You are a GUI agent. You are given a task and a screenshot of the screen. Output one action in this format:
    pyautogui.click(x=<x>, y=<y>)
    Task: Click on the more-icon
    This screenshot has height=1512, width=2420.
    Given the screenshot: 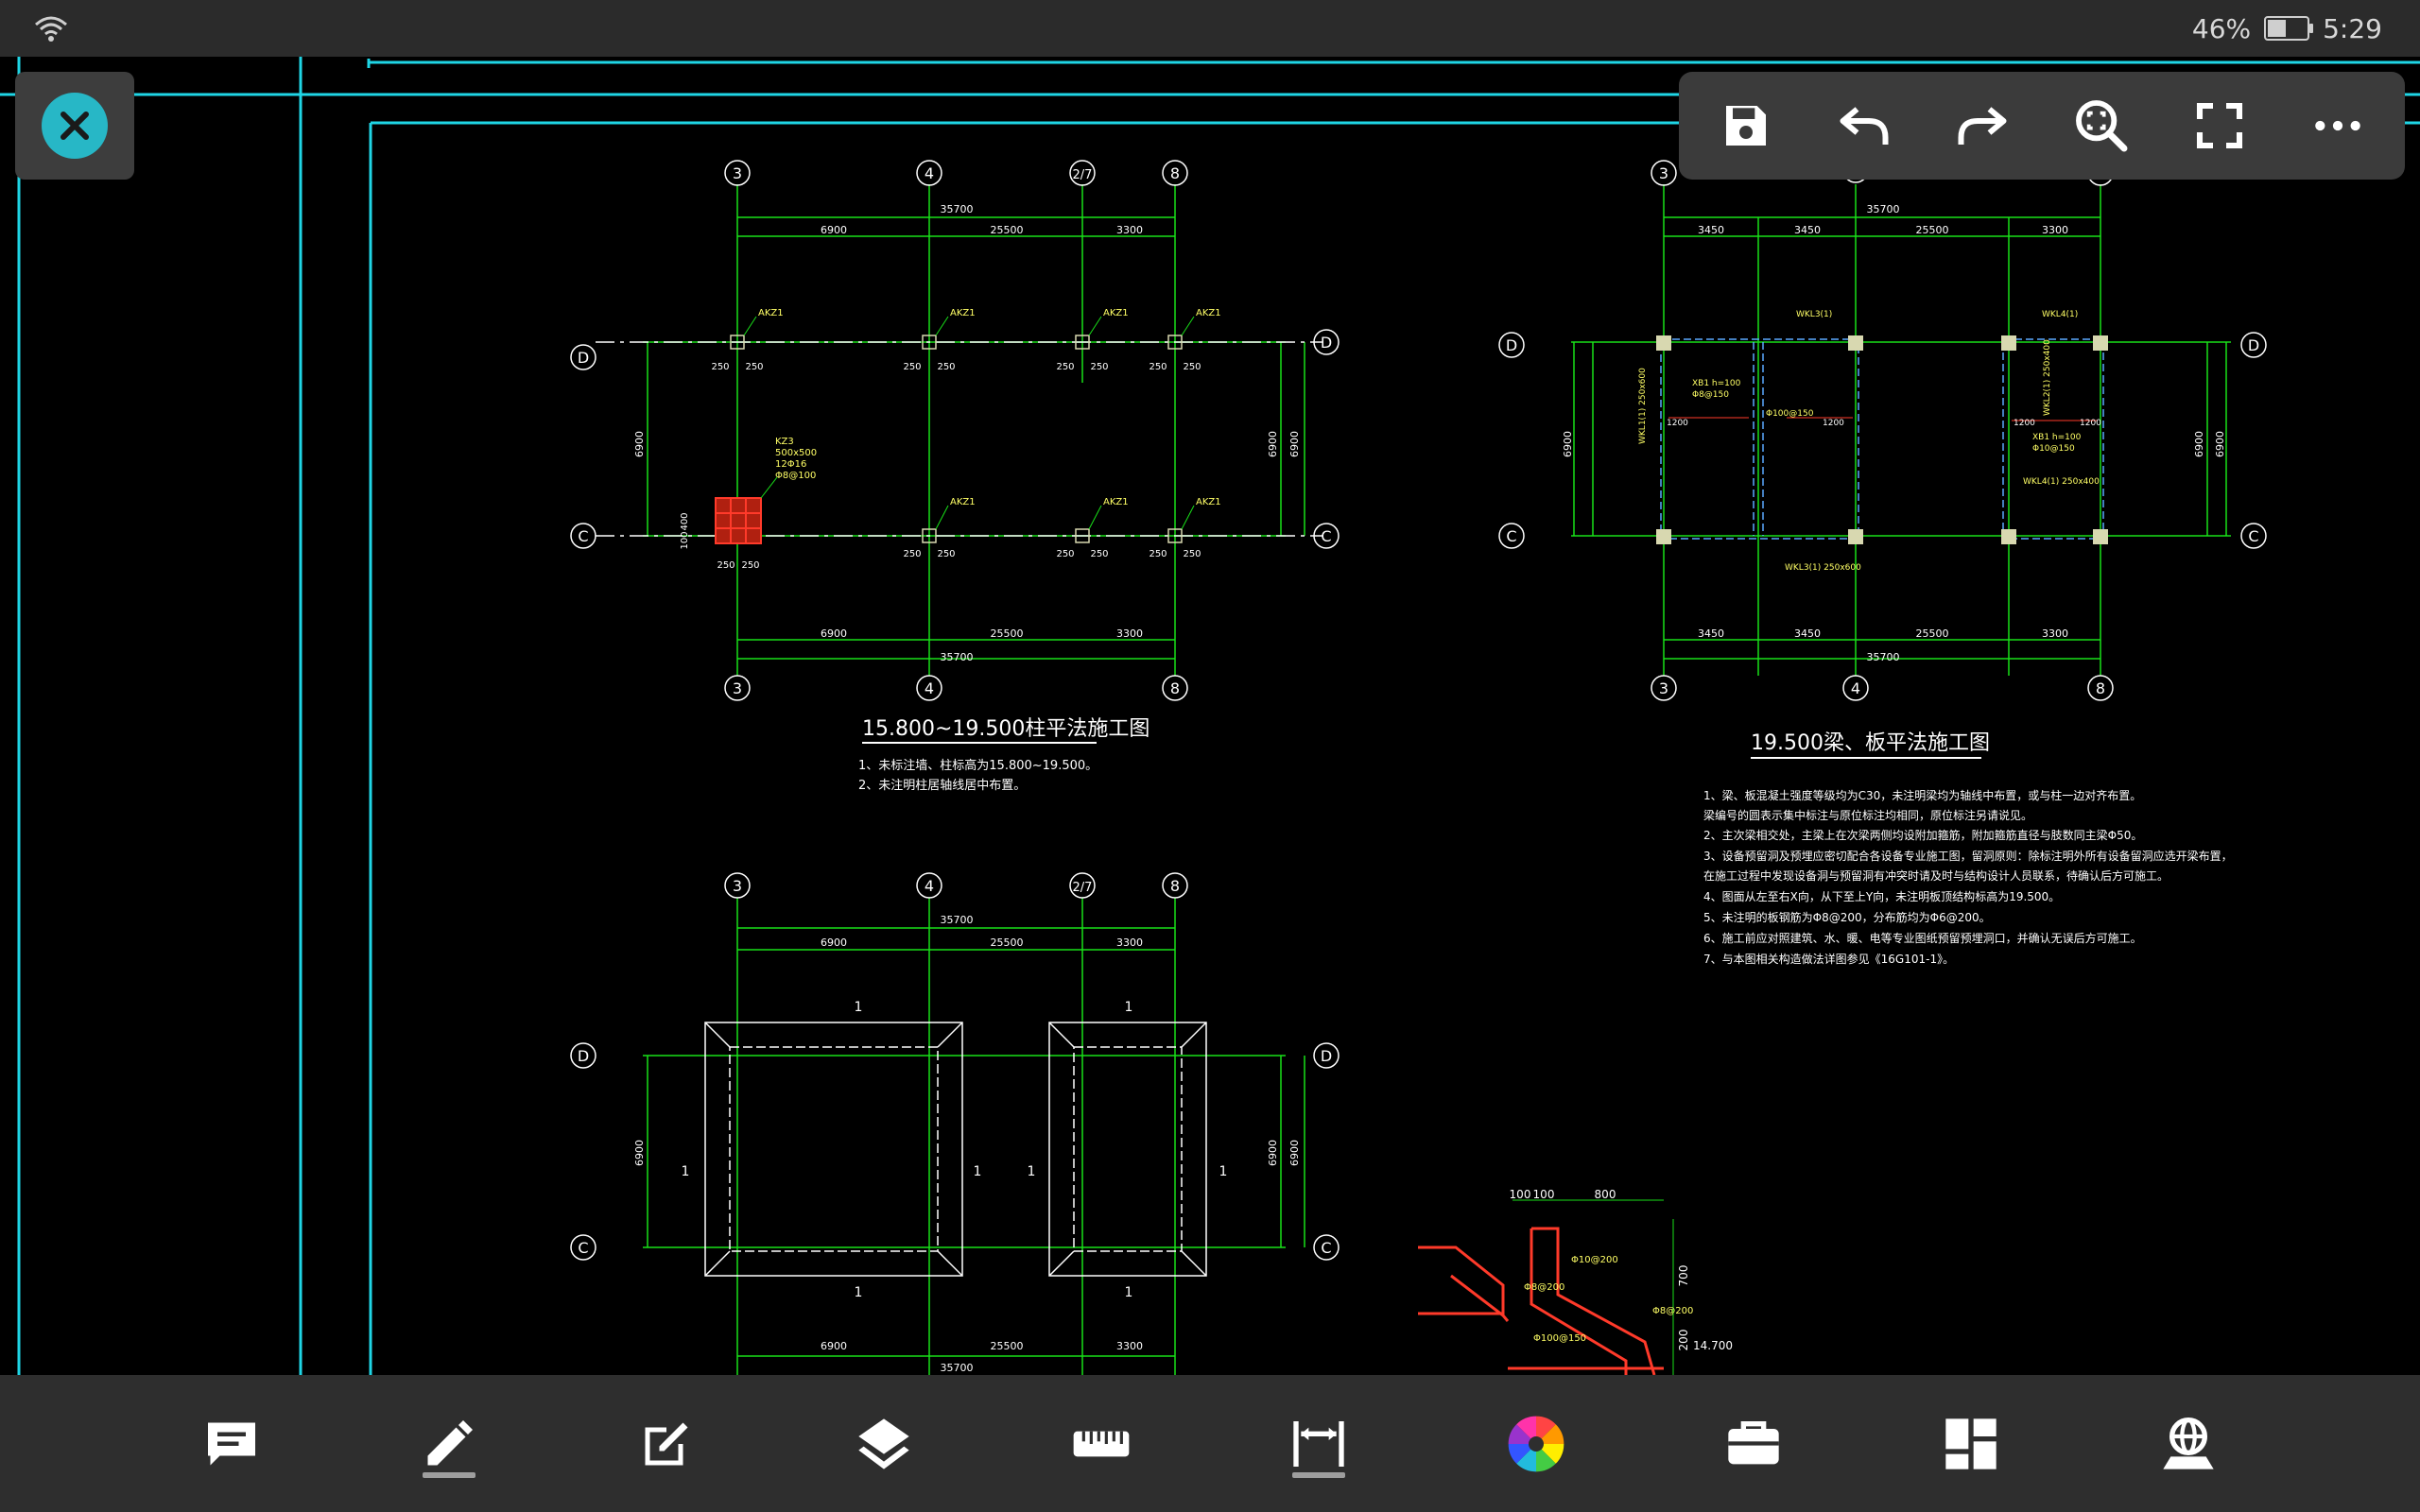 What is the action you would take?
    pyautogui.click(x=2338, y=125)
    